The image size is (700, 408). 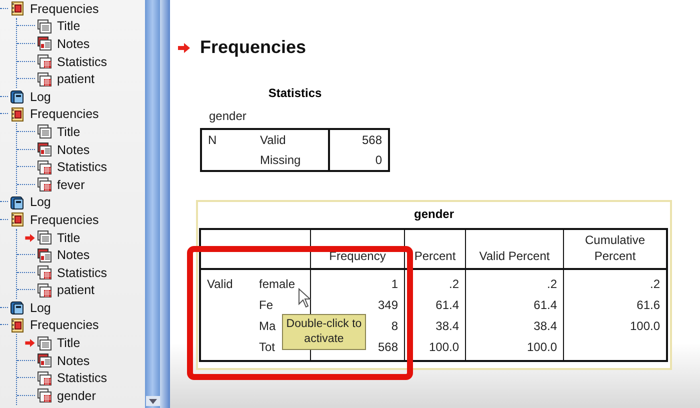 I want to click on column-header: Valid Percent, so click(x=514, y=256).